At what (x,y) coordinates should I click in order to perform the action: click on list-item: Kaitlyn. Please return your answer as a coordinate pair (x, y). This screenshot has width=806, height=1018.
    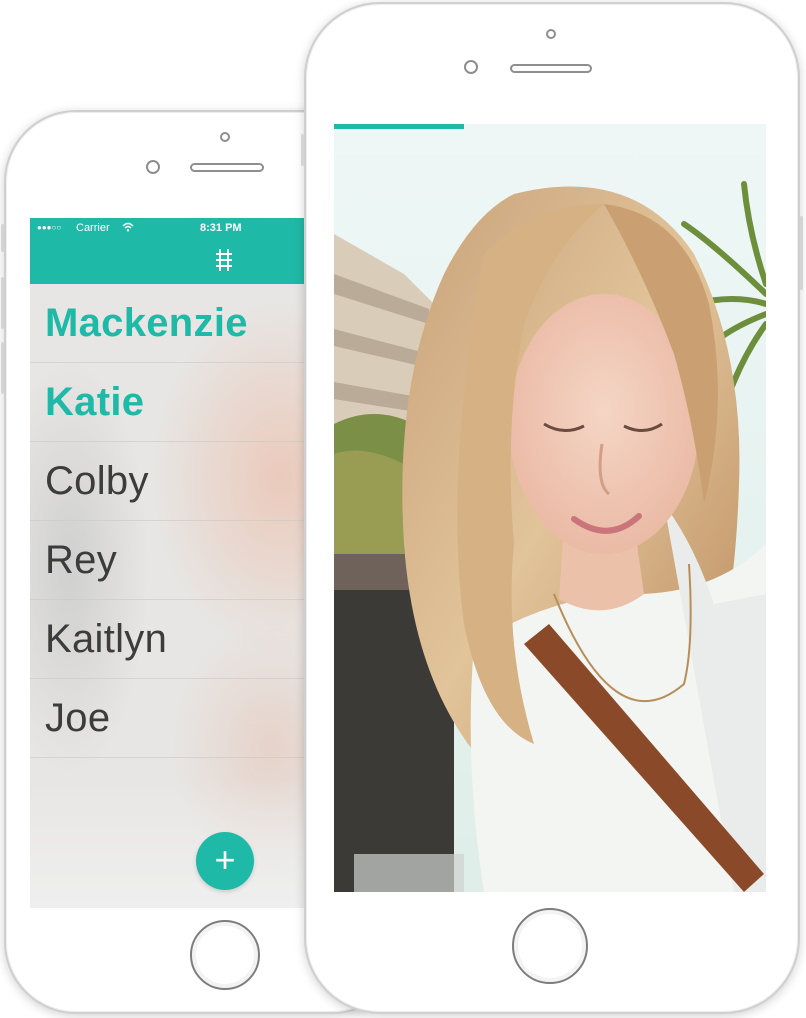
    Looking at the image, I should click on (167, 639).